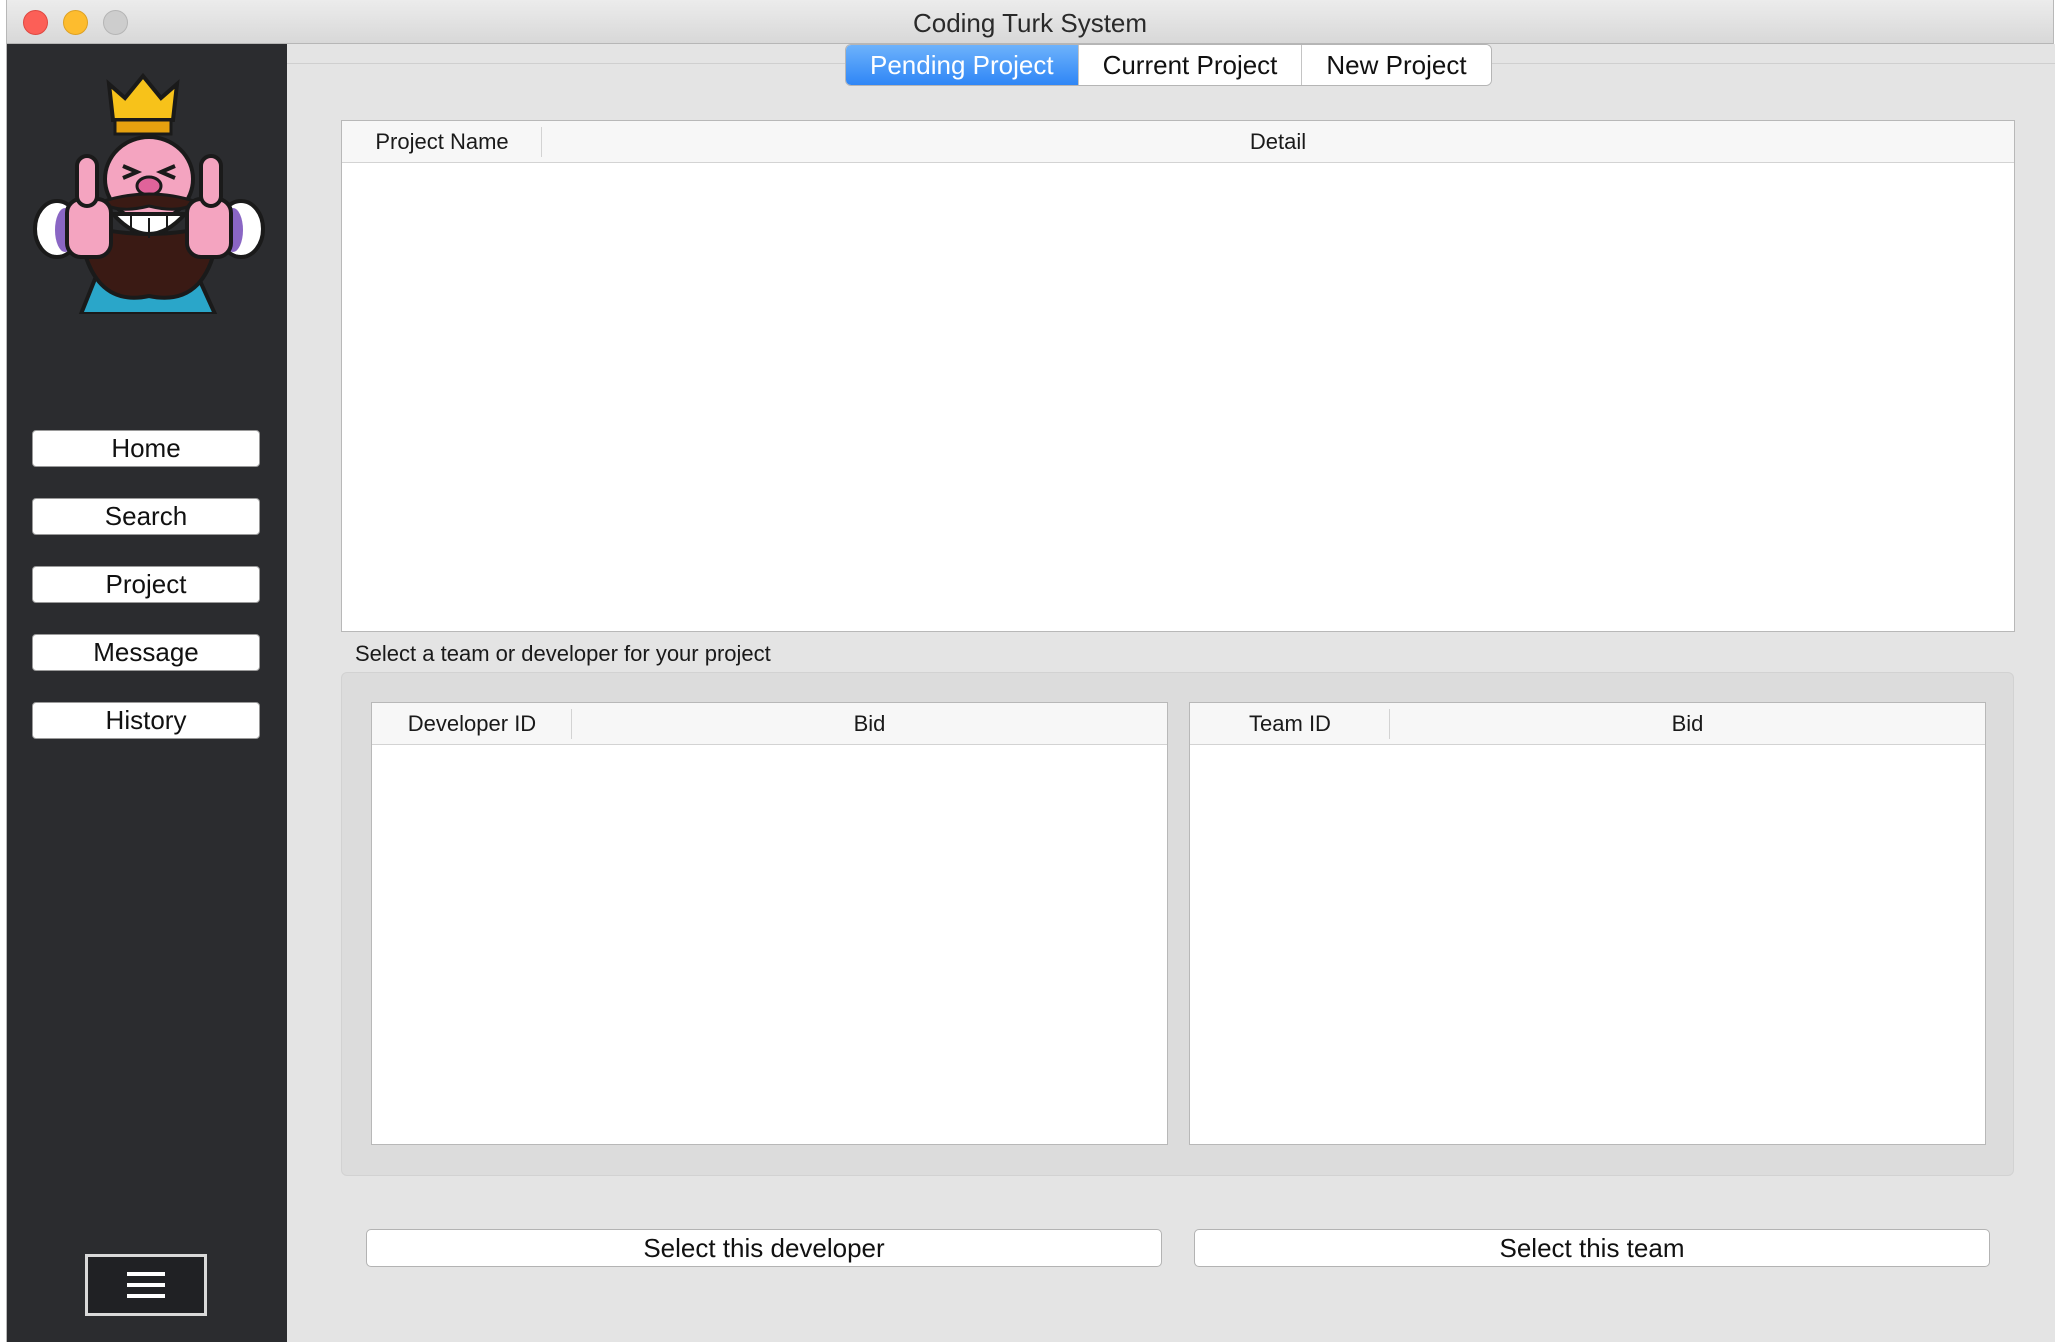 The width and height of the screenshot is (2060, 1342). What do you see at coordinates (472, 724) in the screenshot?
I see `column-header-developer-id: Developer ID` at bounding box center [472, 724].